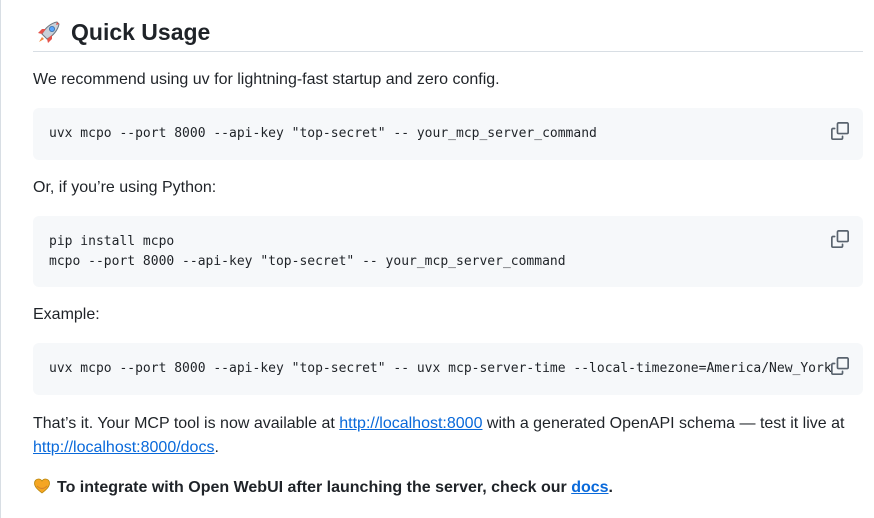 This screenshot has height=518, width=874. I want to click on example-label: Example:, so click(66, 314).